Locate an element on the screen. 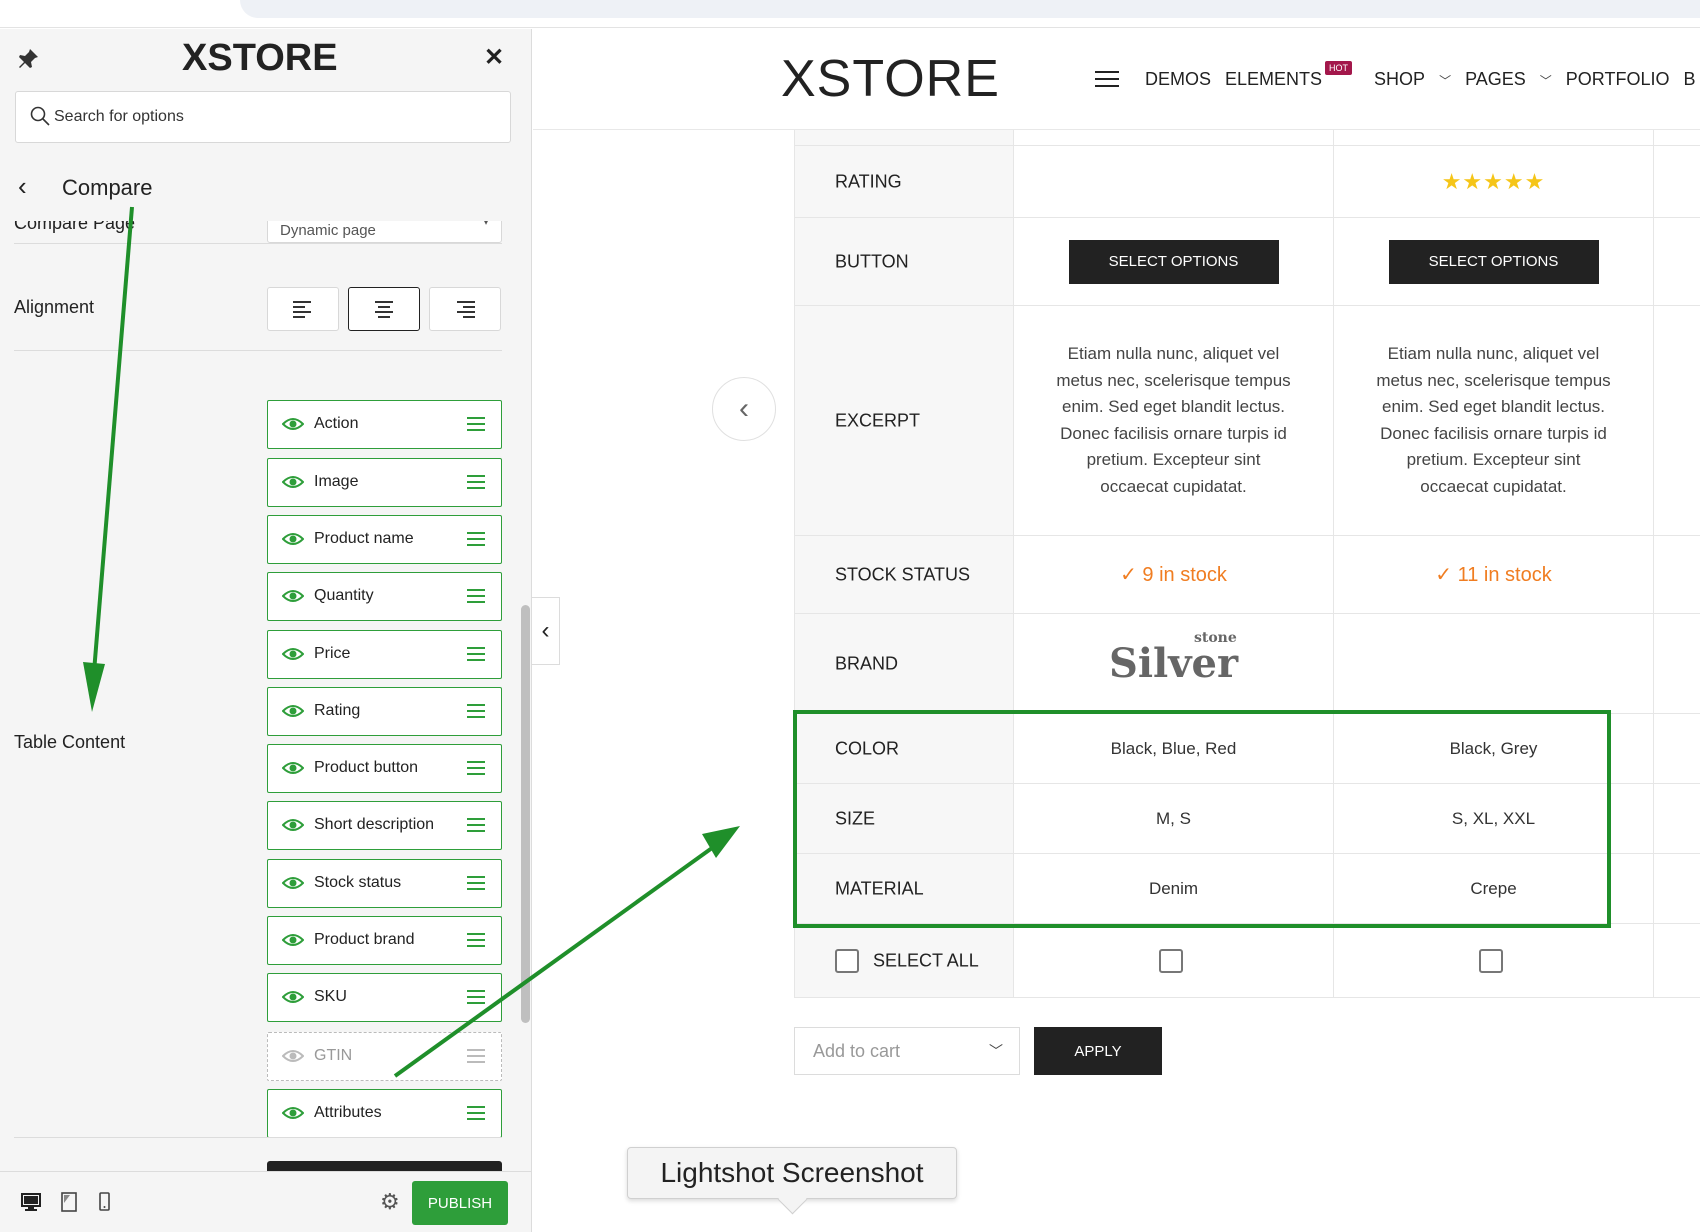 The image size is (1700, 1232). apply-button: APPLY is located at coordinates (1098, 1051).